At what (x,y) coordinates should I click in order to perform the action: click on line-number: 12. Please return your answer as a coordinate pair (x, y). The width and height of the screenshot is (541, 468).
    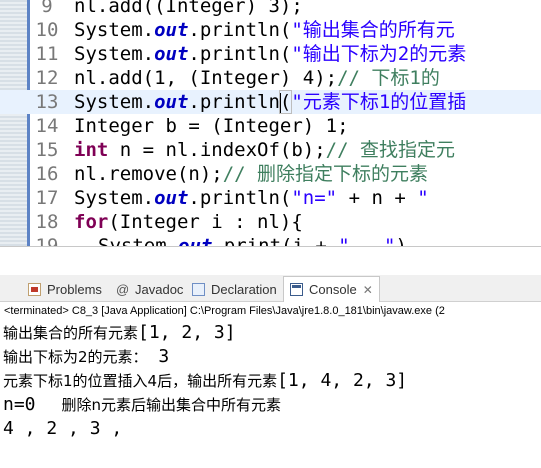
    Looking at the image, I should click on (47, 78).